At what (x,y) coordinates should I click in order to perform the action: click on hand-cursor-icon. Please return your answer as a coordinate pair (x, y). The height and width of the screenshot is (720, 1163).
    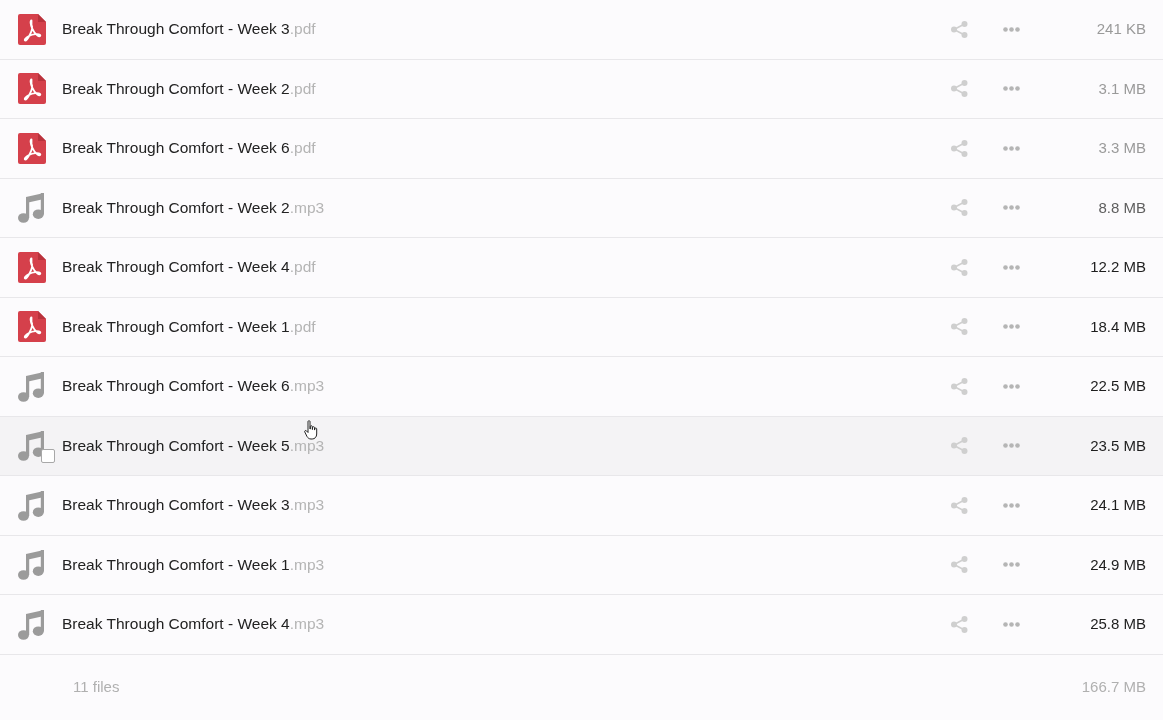
    Looking at the image, I should click on (311, 429).